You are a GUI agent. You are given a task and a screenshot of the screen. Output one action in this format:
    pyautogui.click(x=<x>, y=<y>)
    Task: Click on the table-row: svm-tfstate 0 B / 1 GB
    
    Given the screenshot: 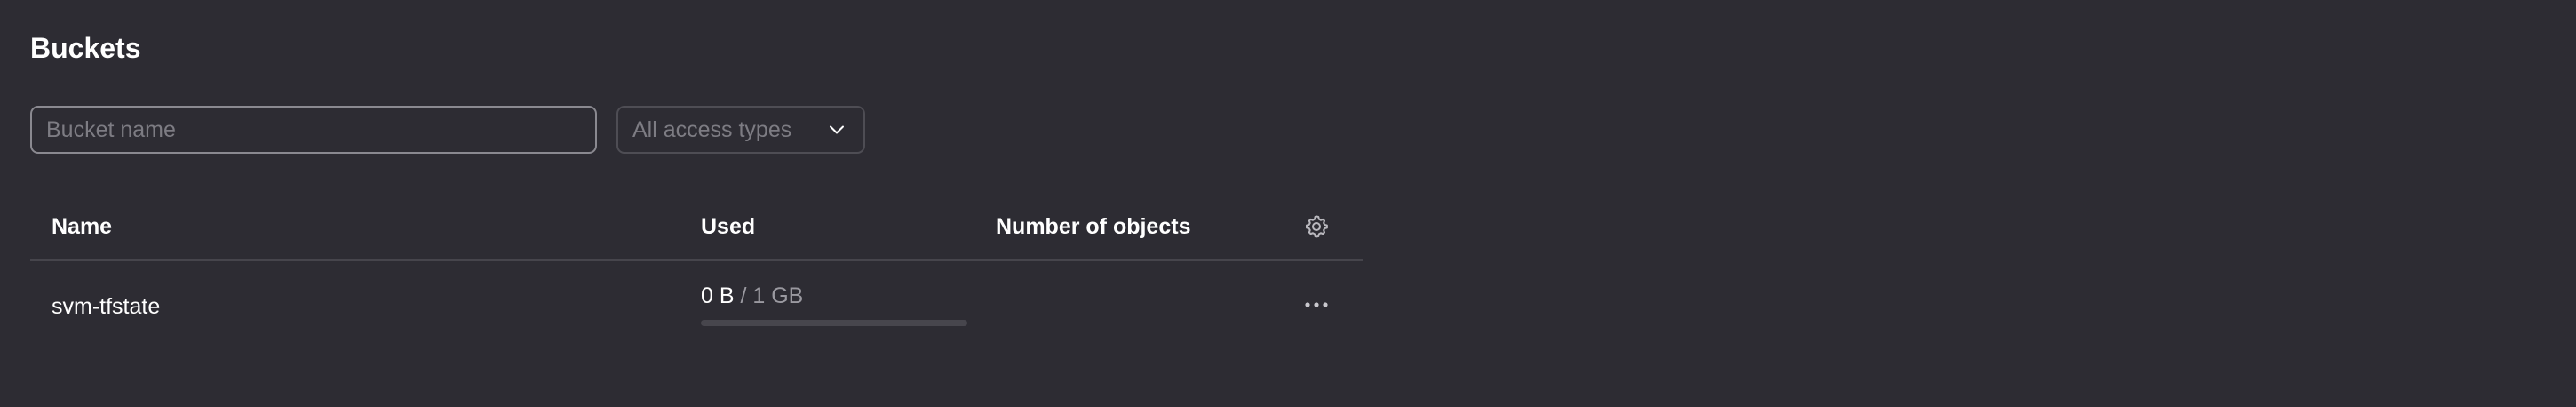 What is the action you would take?
    pyautogui.click(x=696, y=304)
    